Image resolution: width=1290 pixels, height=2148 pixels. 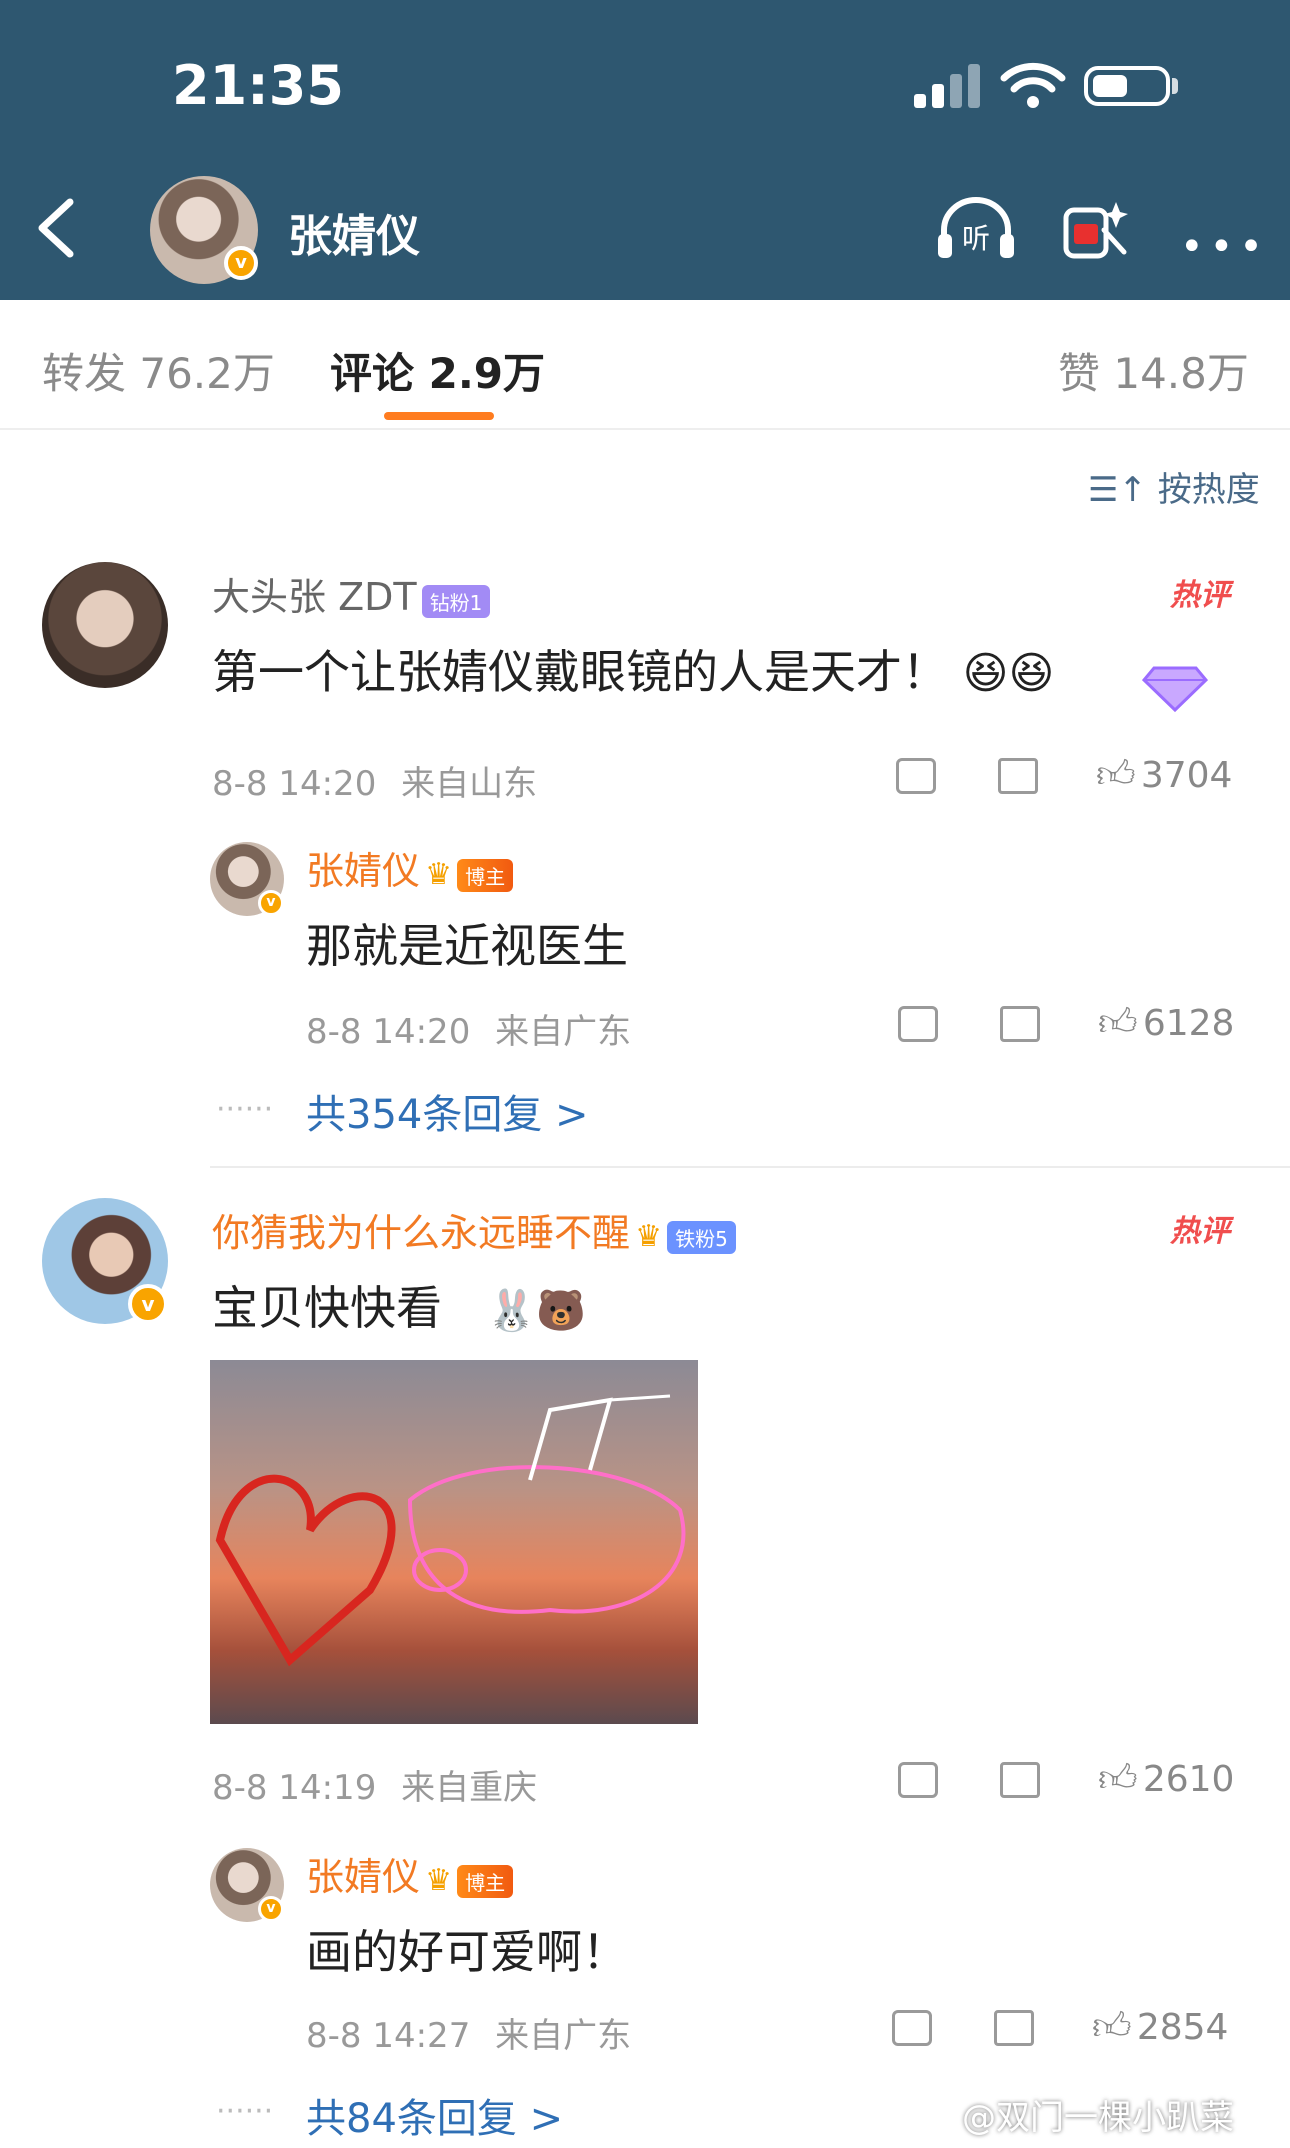 I want to click on listen-headphones-icon: 听, so click(x=976, y=228).